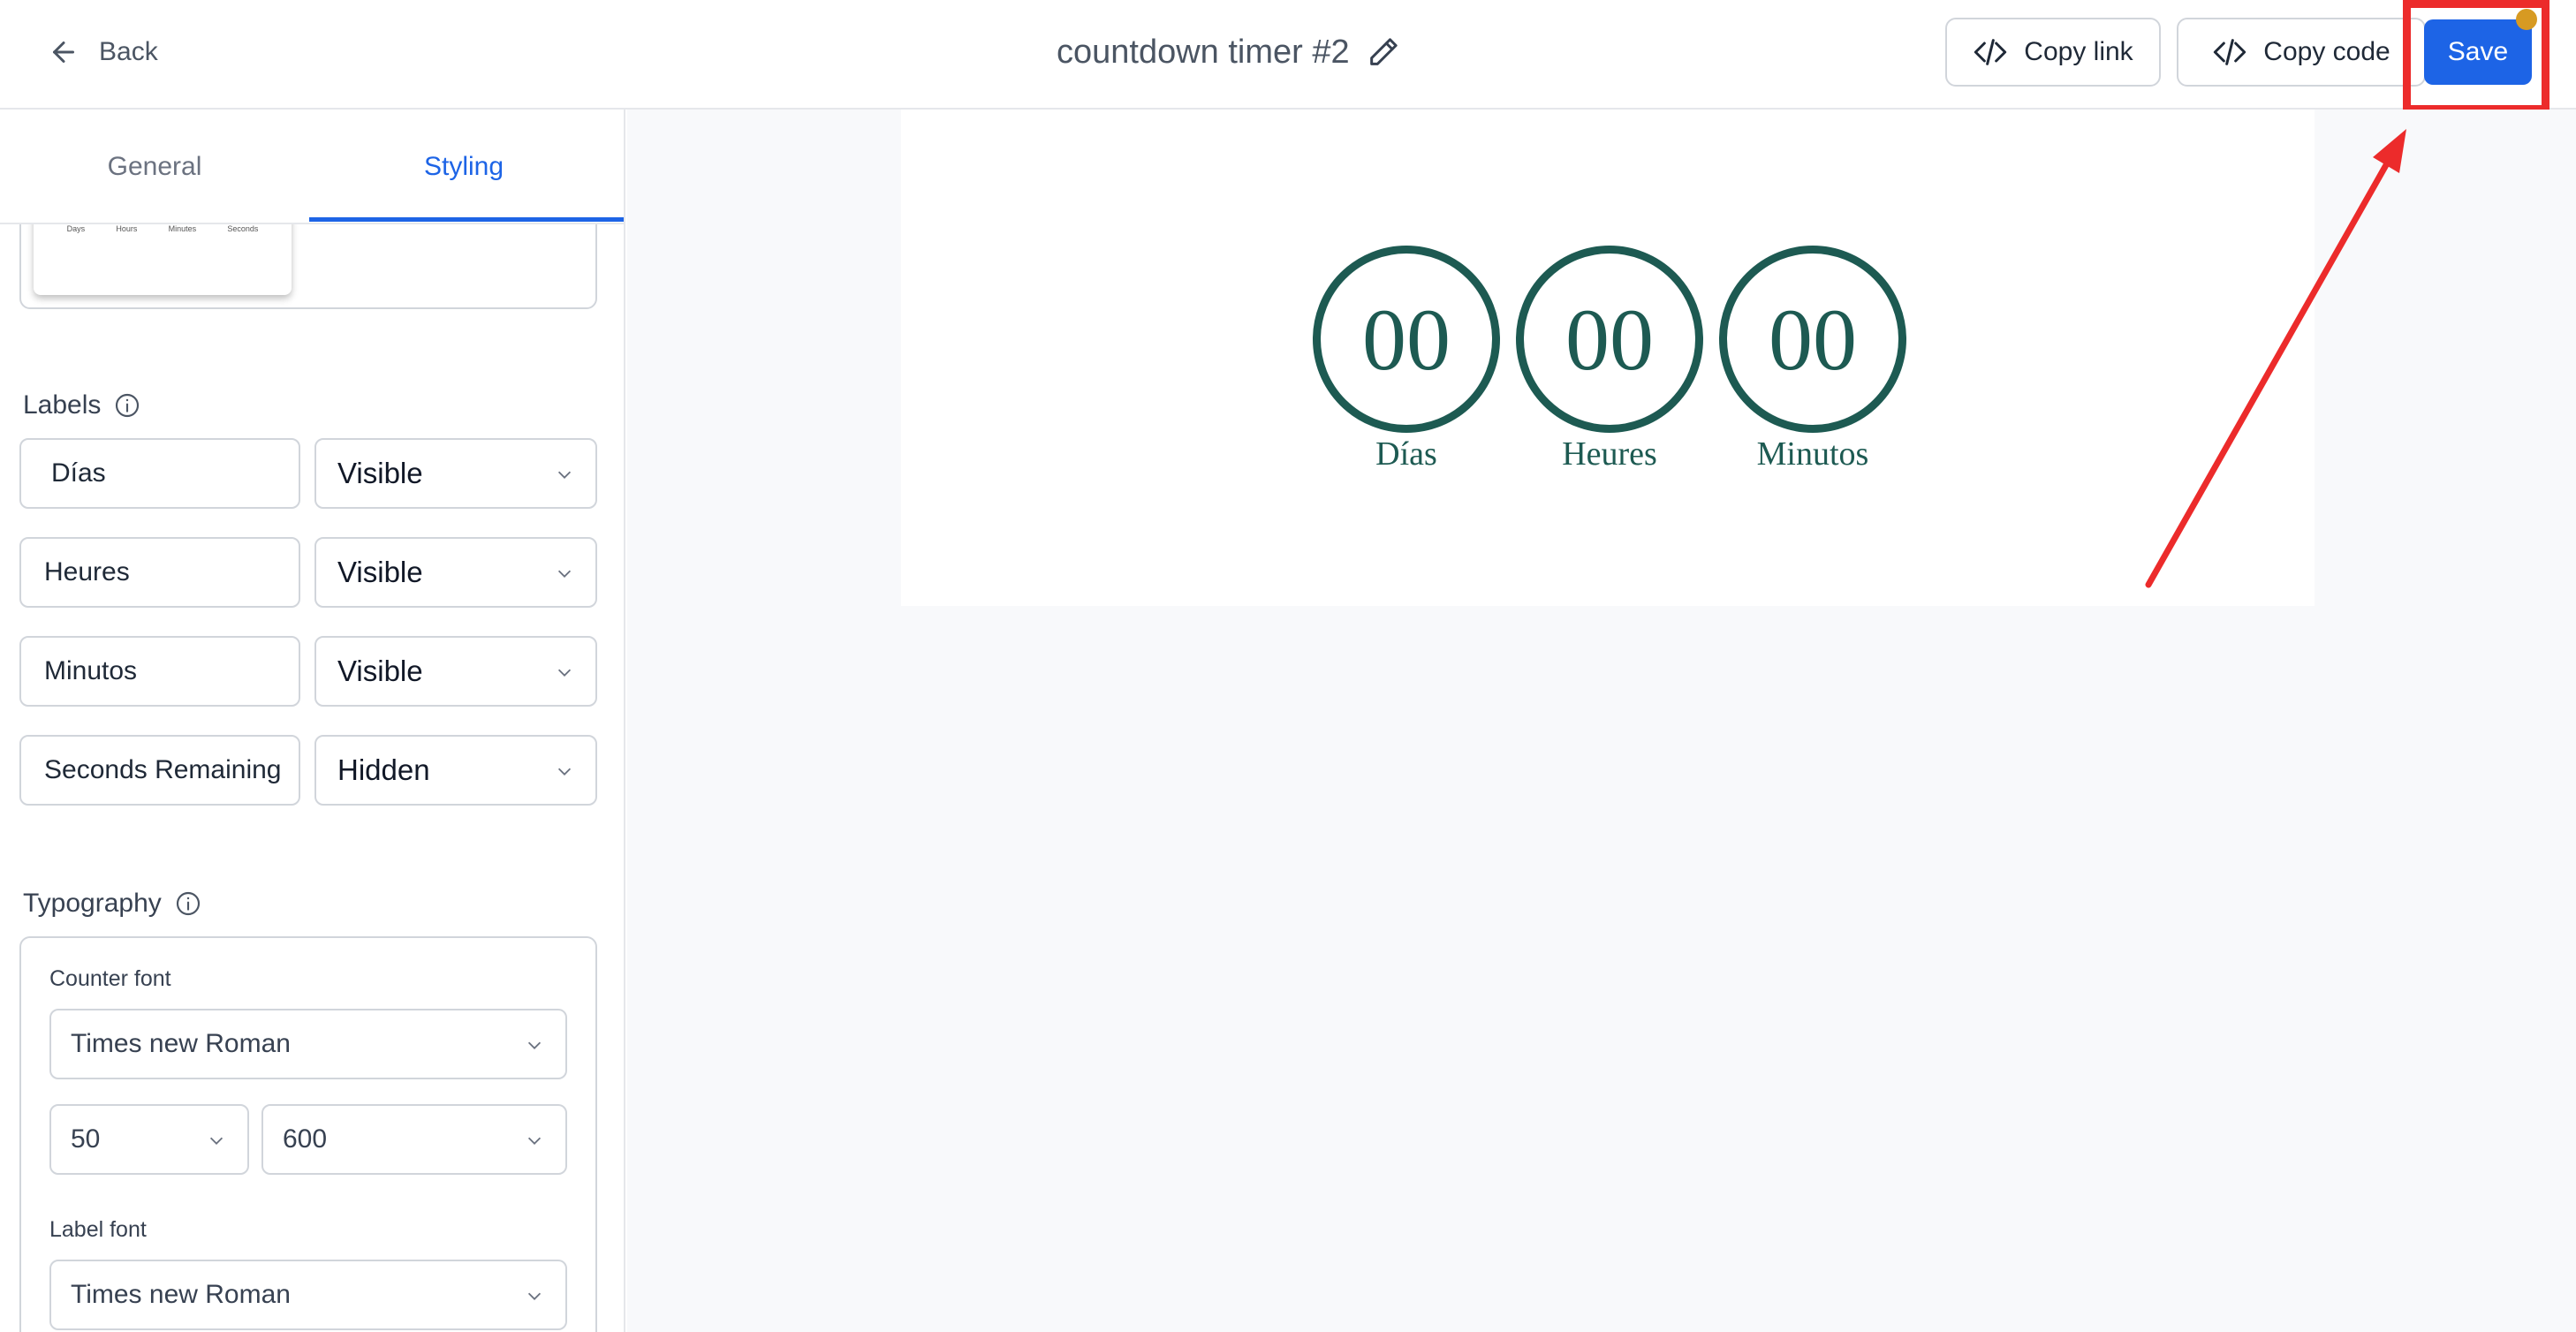 The width and height of the screenshot is (2576, 1332). Describe the element at coordinates (308, 1044) in the screenshot. I see `counter-font-select: Times new Roman` at that location.